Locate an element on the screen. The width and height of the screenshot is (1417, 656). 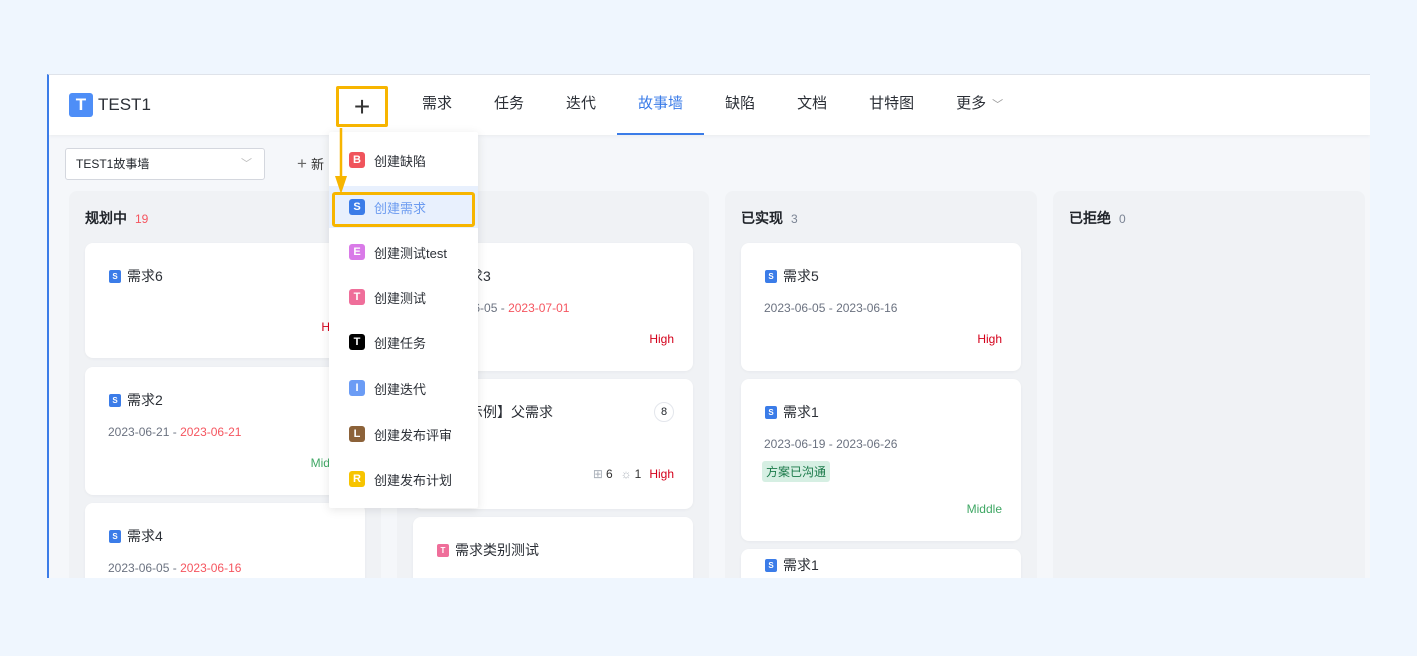
menu-item-label: 创建发布计划 is located at coordinates (413, 480).